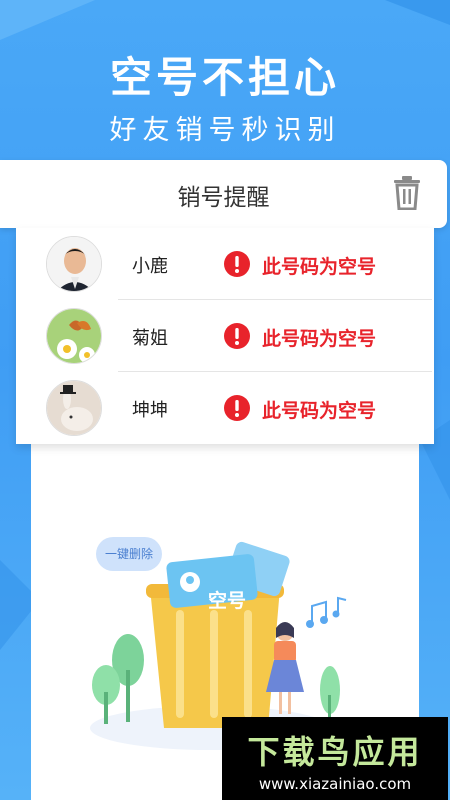 The height and width of the screenshot is (800, 450). What do you see at coordinates (150, 410) in the screenshot?
I see `contact-name: 坤坤` at bounding box center [150, 410].